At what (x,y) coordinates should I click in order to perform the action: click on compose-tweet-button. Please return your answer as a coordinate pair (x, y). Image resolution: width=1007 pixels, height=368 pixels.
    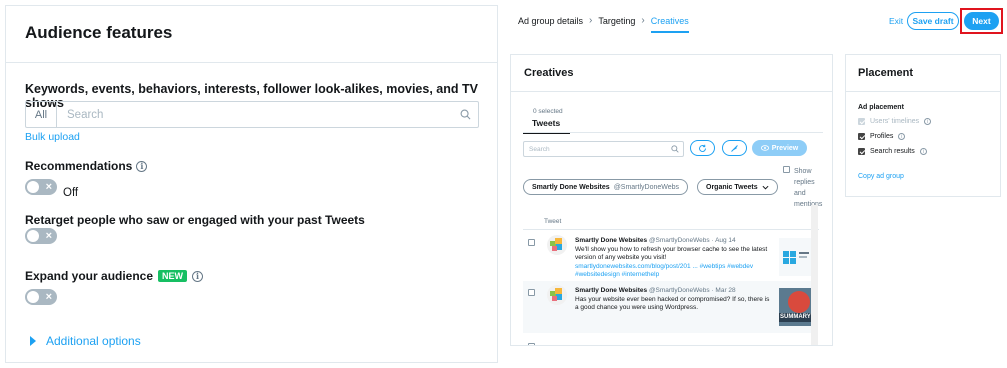
    Looking at the image, I should click on (734, 148).